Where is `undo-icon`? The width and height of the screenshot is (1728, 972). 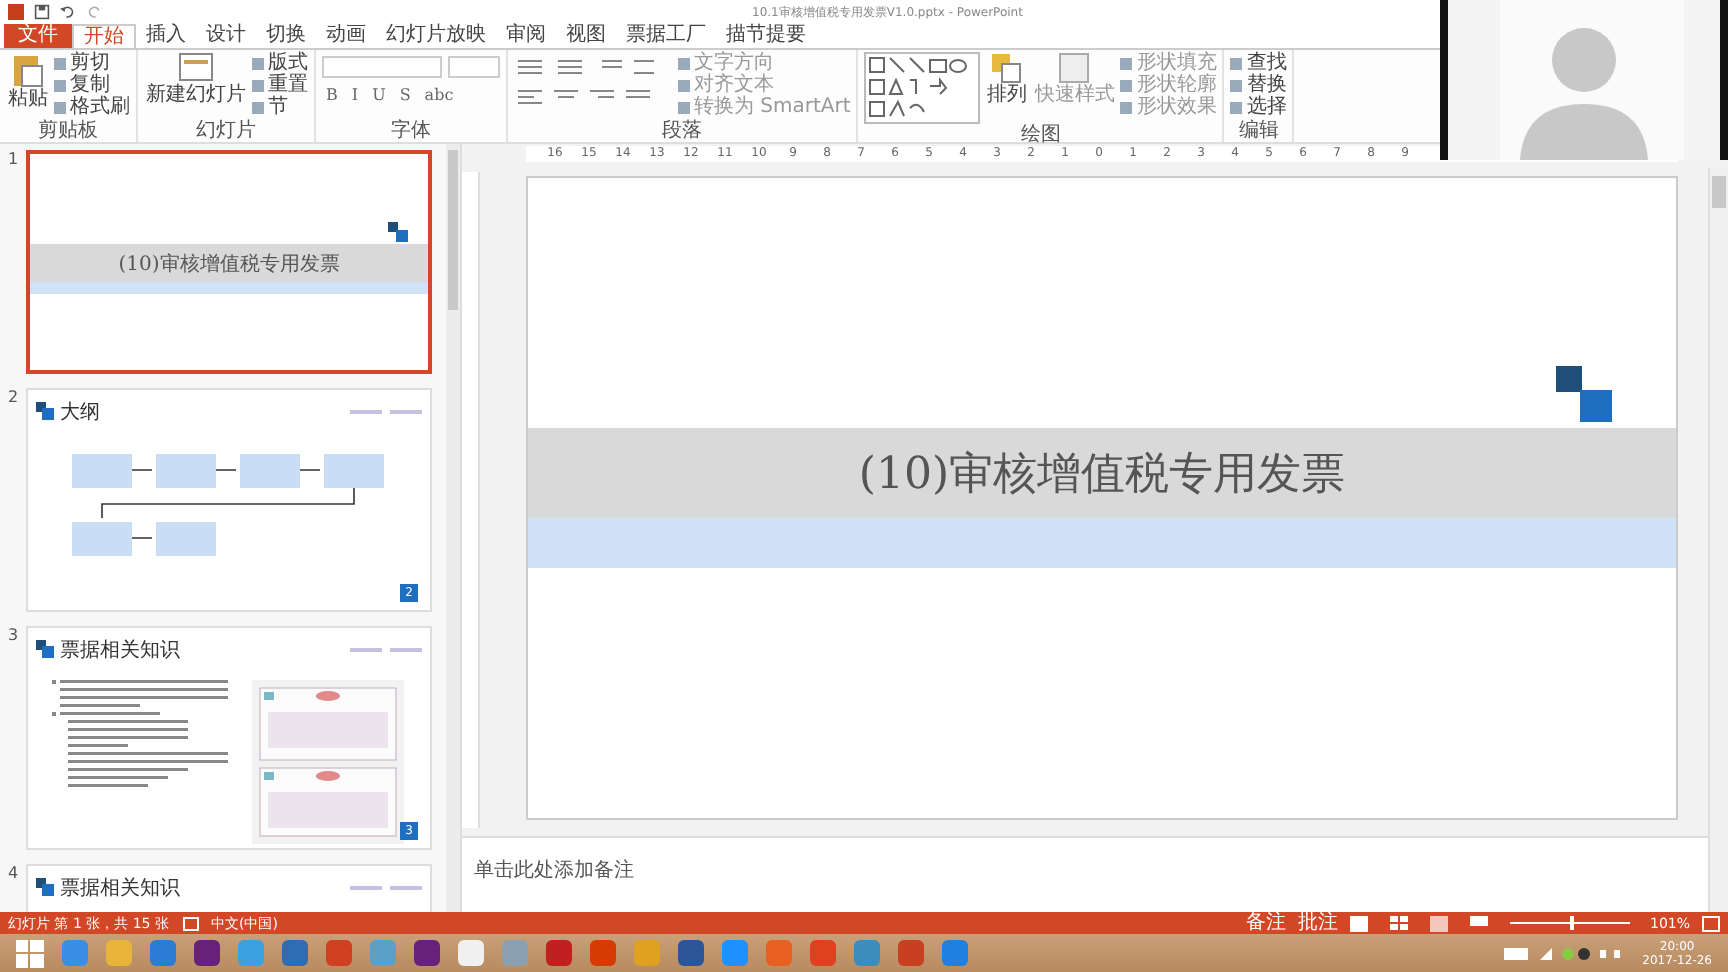
undo-icon is located at coordinates (68, 12).